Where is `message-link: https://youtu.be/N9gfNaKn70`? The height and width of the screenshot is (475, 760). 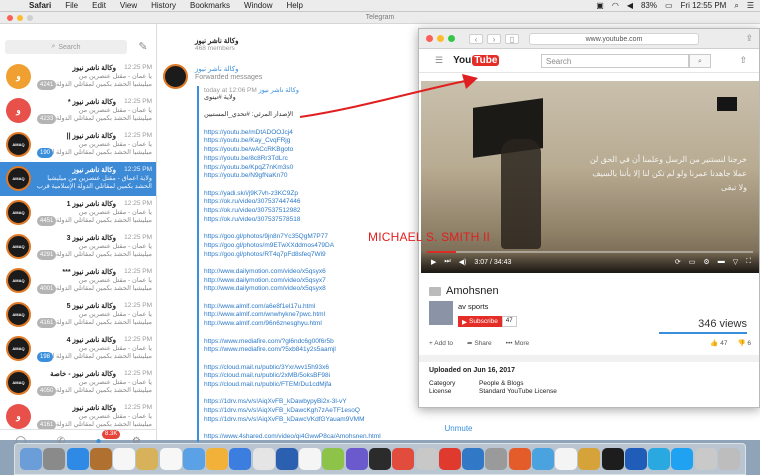 message-link: https://youtu.be/N9gfNaKn70 is located at coordinates (315, 176).